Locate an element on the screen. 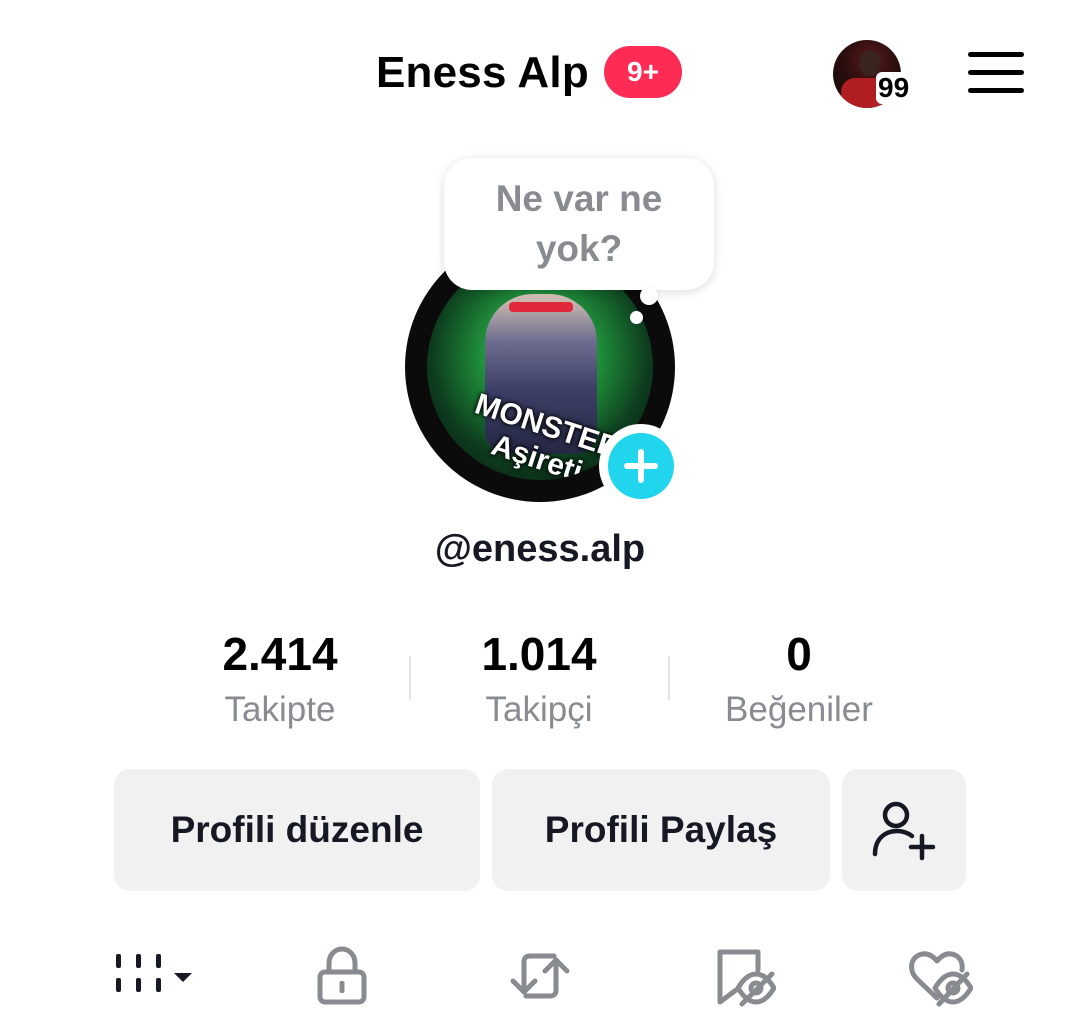 This screenshot has height=1028, width=1080. add-user-icon is located at coordinates (904, 831).